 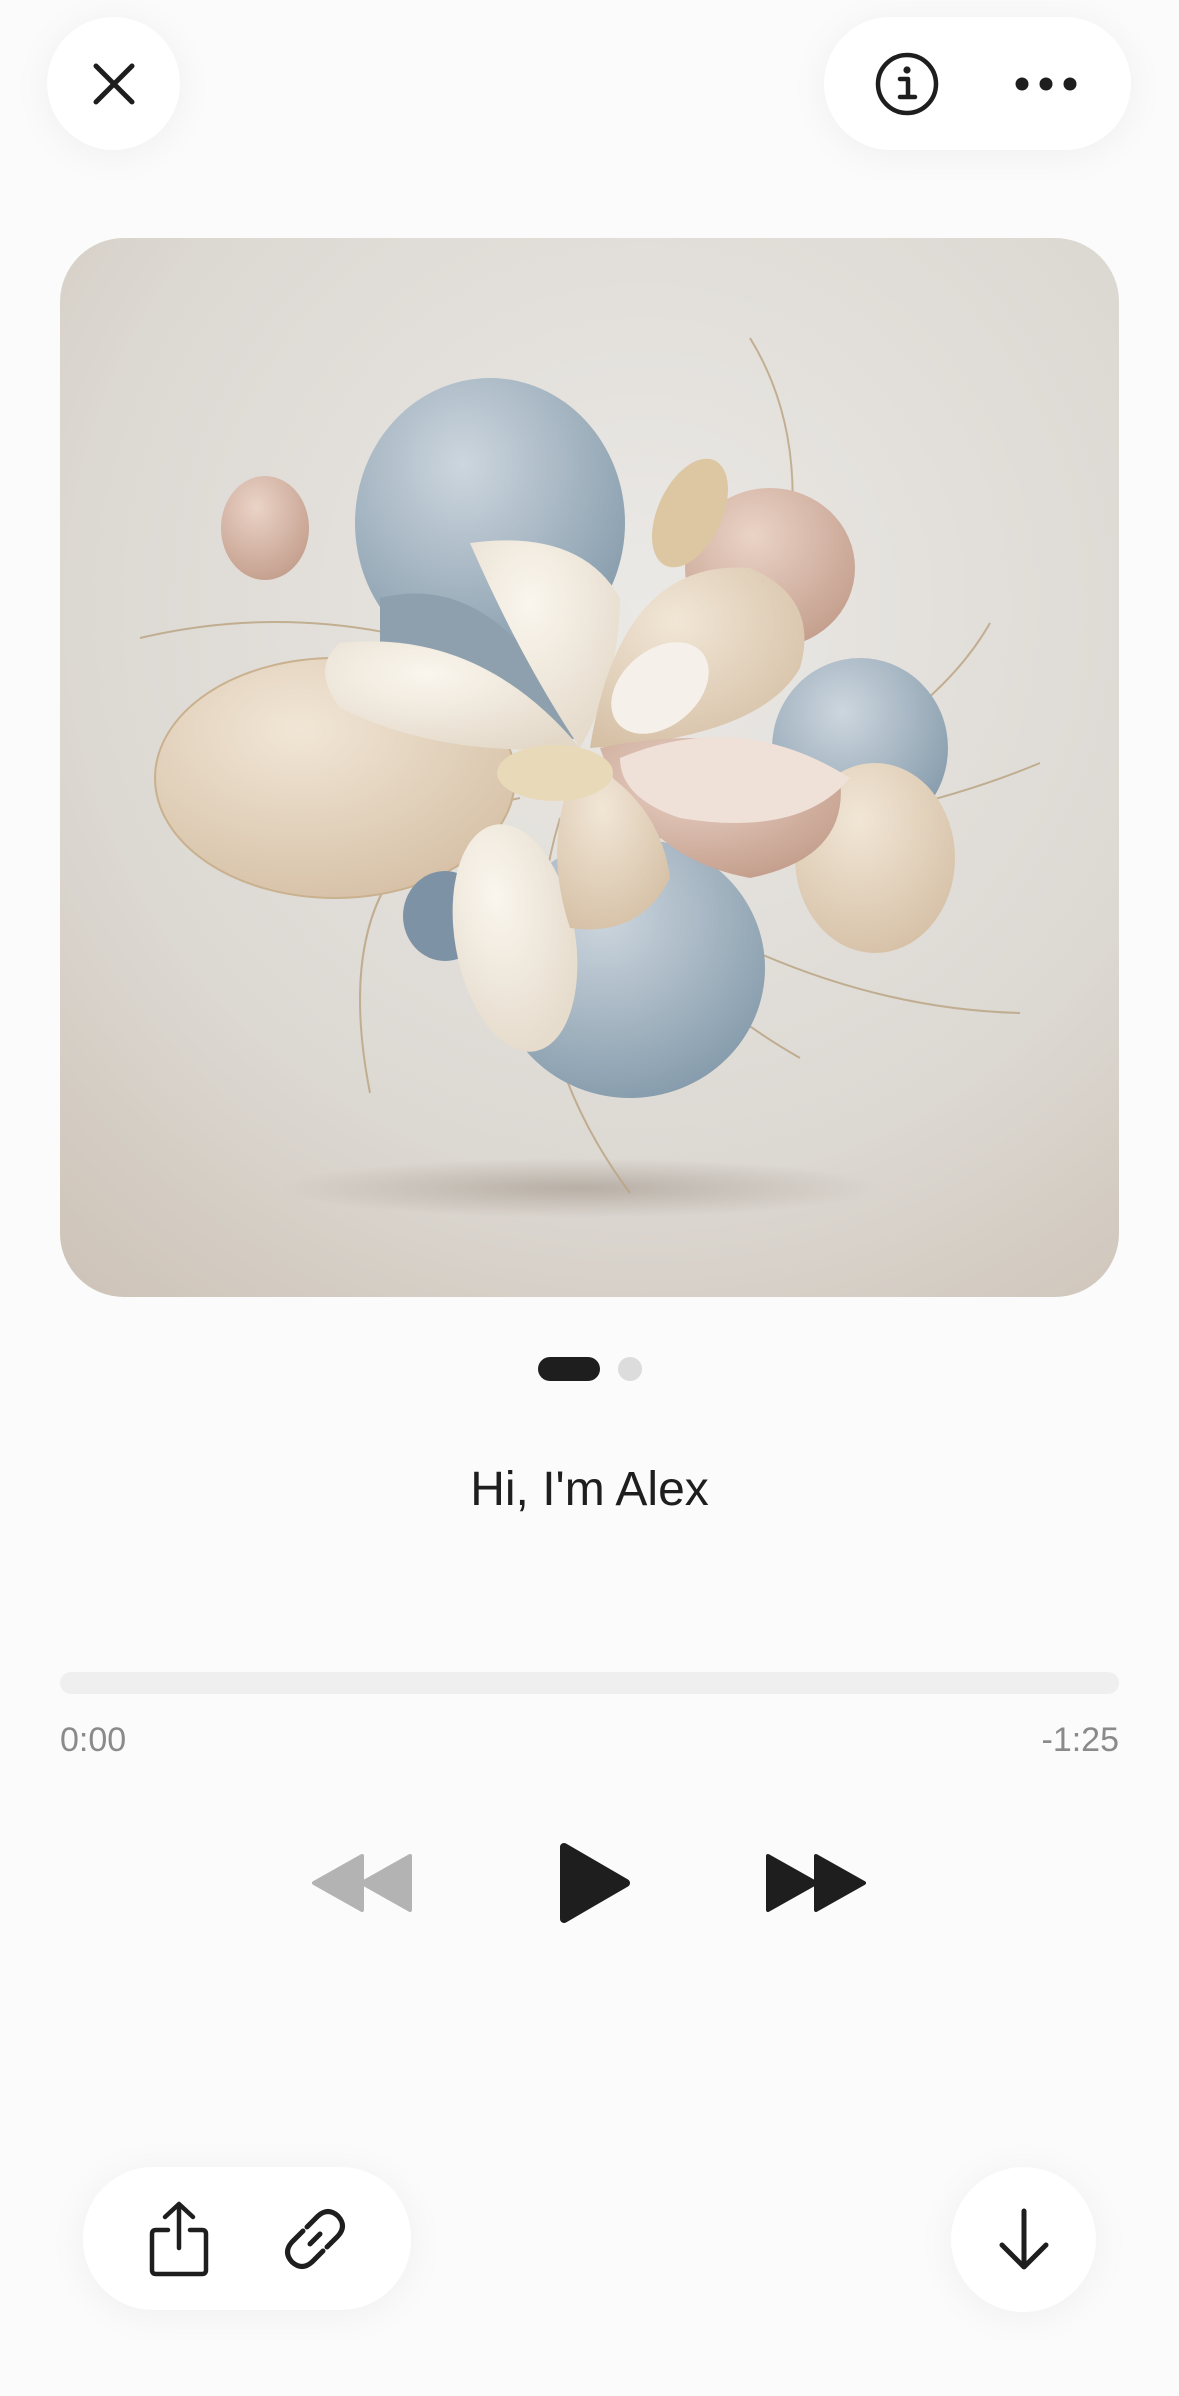 I want to click on share-button, so click(x=179, y=2239).